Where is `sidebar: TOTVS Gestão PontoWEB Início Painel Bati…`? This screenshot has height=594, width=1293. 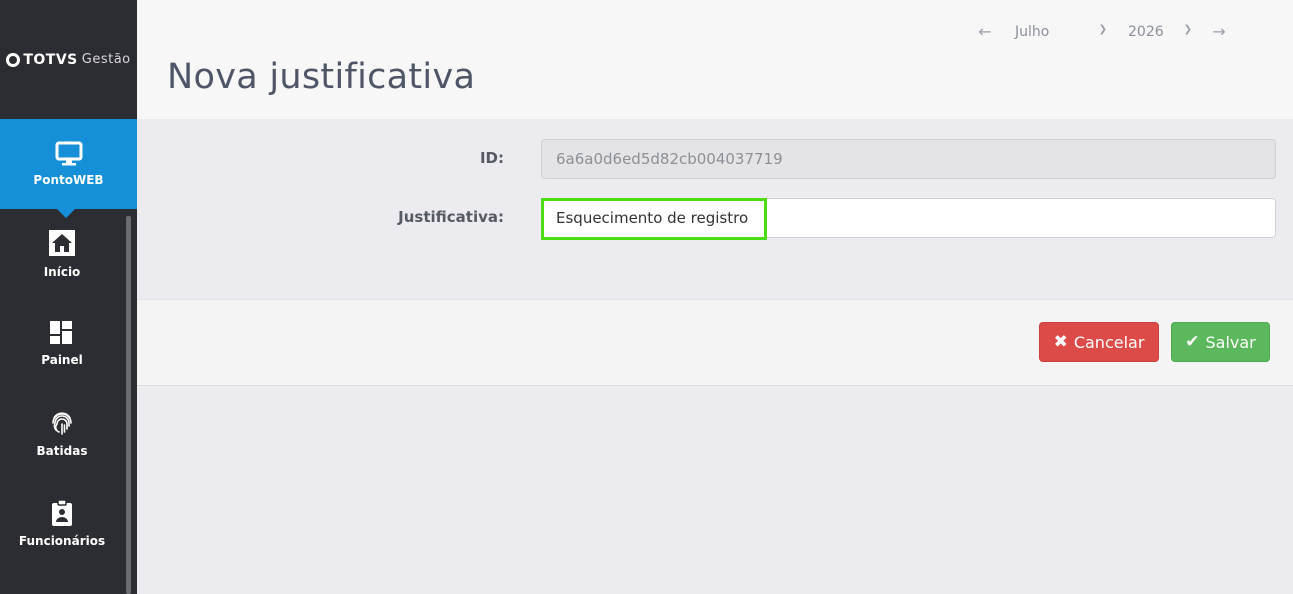 sidebar: TOTVS Gestão PontoWEB Início Painel Bati… is located at coordinates (68, 297).